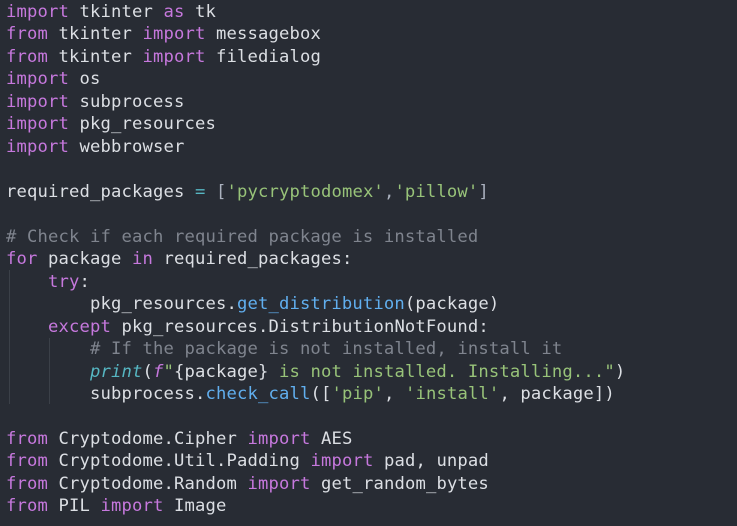 The height and width of the screenshot is (526, 737). I want to click on code-token: in, so click(142, 259).